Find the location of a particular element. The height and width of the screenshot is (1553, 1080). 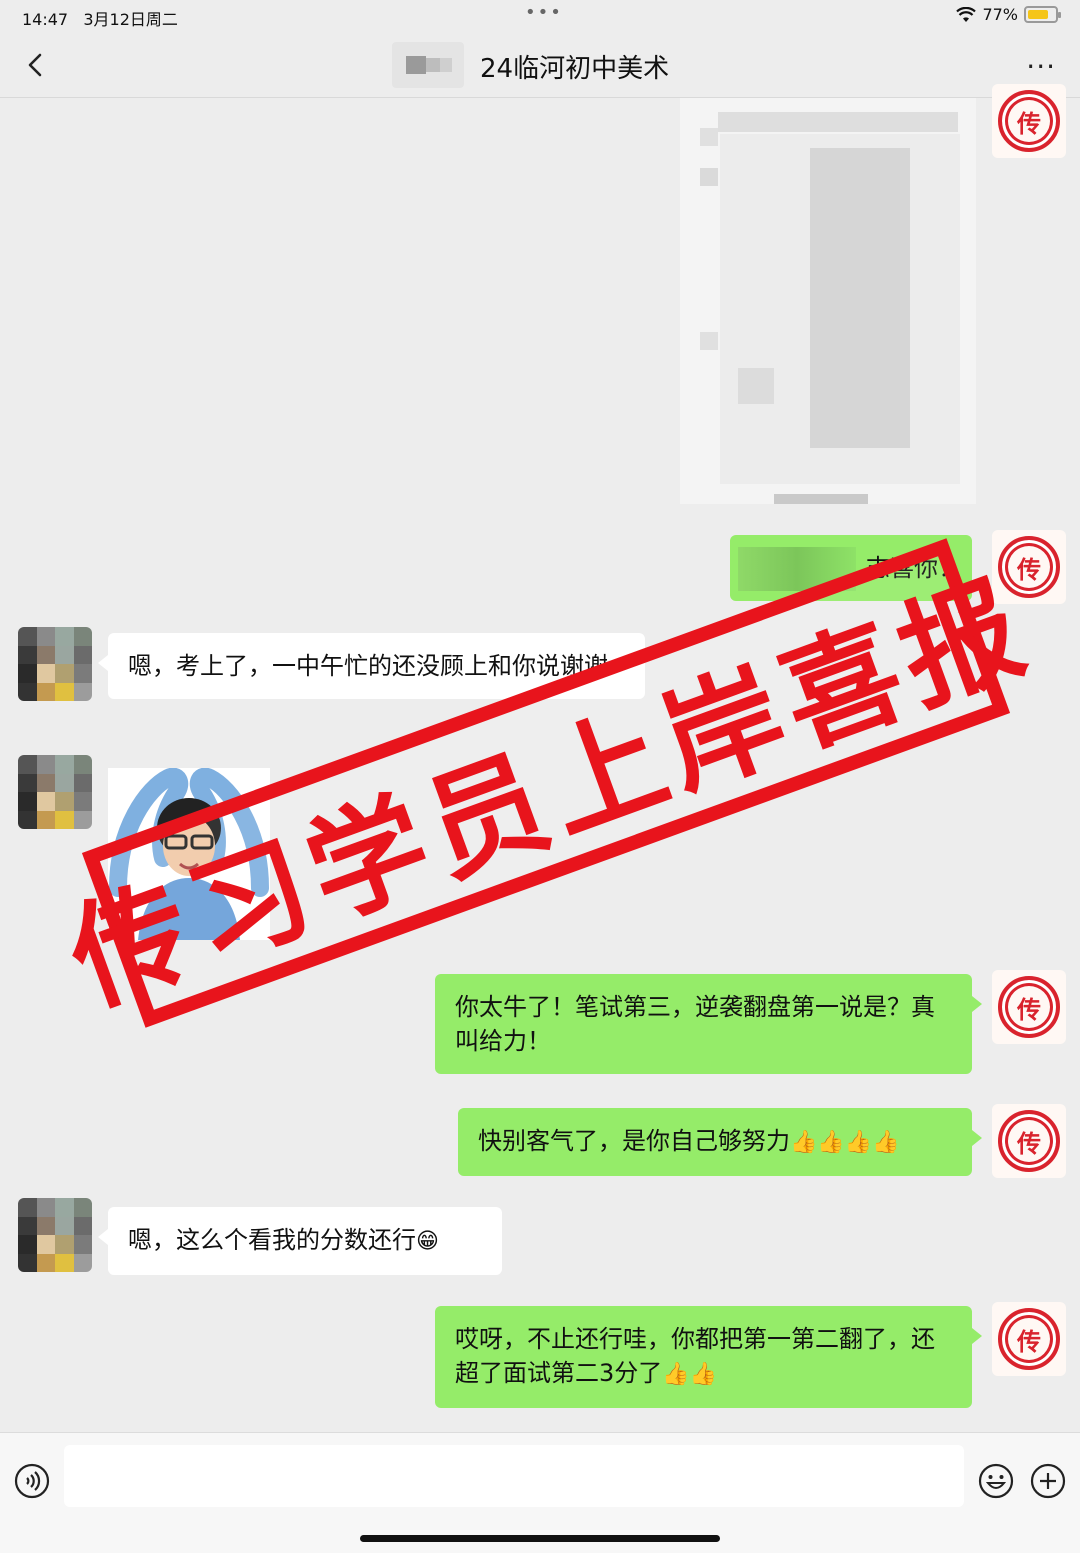

message-bubble-me: 你太牛了！笔试第三，逆袭翻盘第一说是？真叫给力！ is located at coordinates (708, 1024).